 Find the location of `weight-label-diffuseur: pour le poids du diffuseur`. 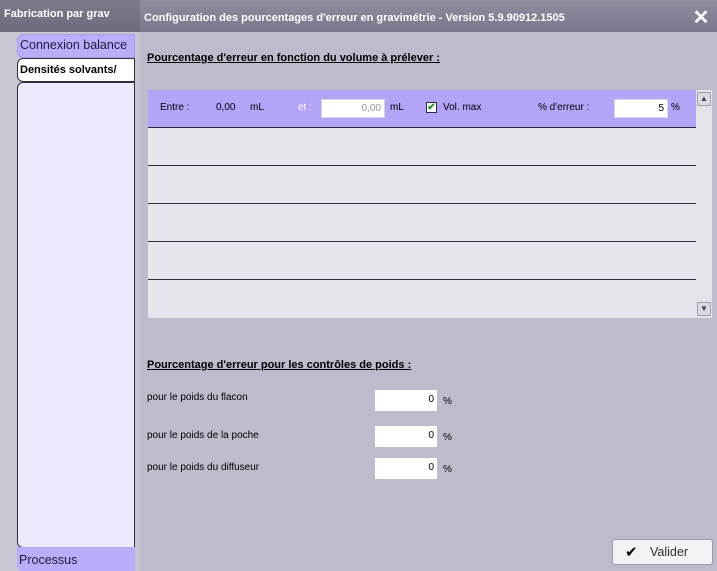

weight-label-diffuseur: pour le poids du diffuseur is located at coordinates (203, 467).